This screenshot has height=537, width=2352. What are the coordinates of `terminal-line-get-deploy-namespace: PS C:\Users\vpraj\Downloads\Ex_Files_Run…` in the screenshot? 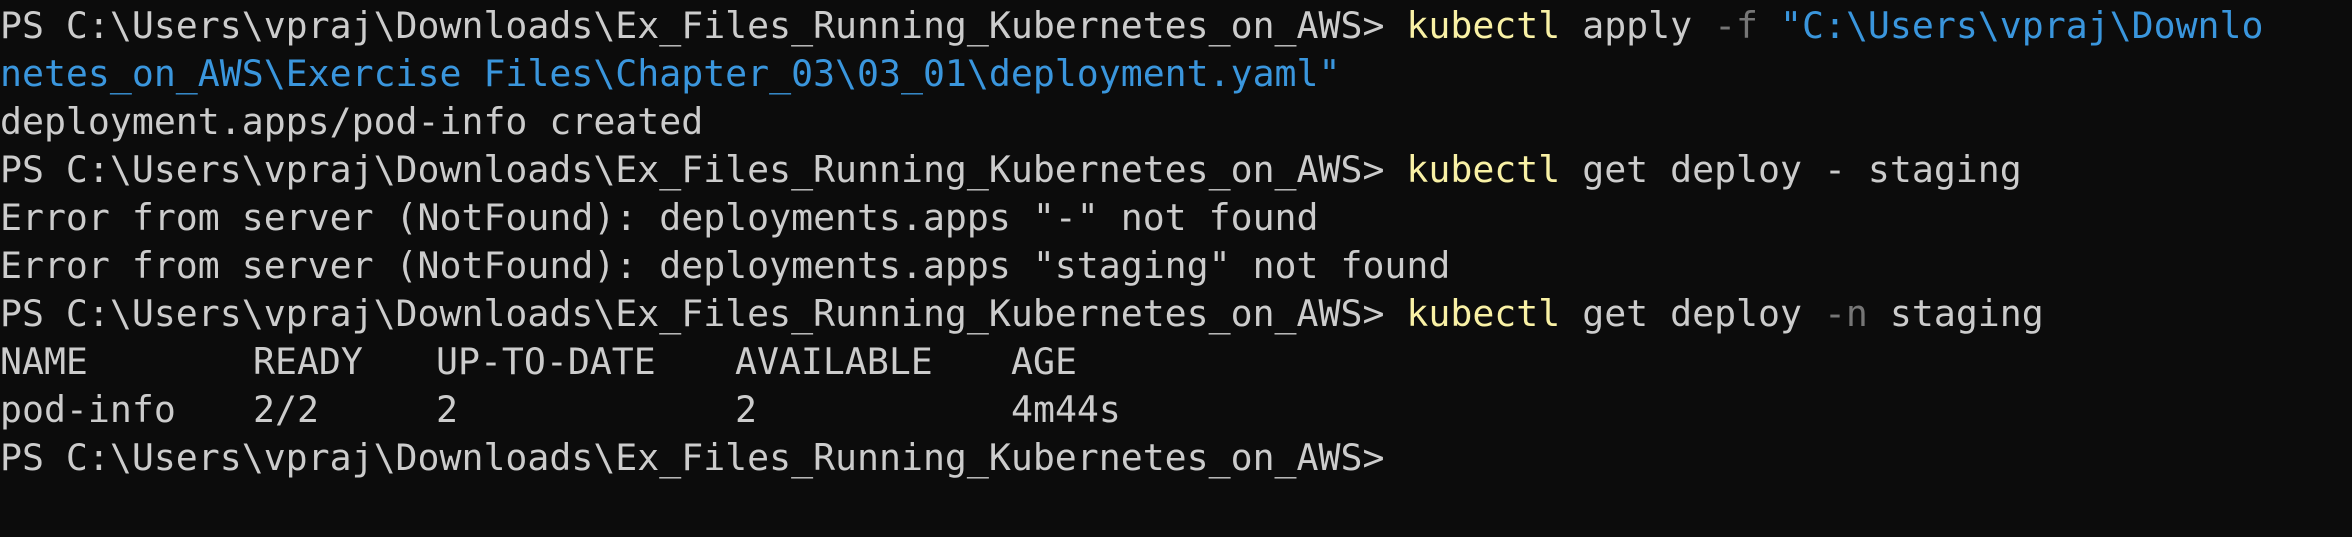 It's located at (1176, 314).